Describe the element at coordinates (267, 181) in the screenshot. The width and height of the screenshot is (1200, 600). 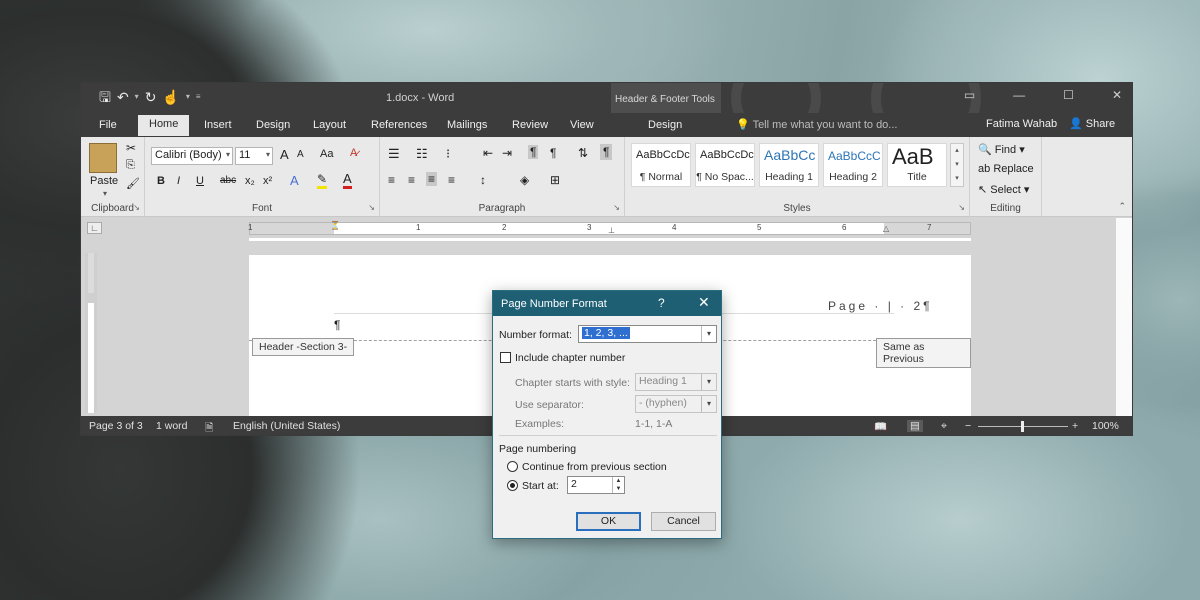
I see `superscript-button: x²` at that location.